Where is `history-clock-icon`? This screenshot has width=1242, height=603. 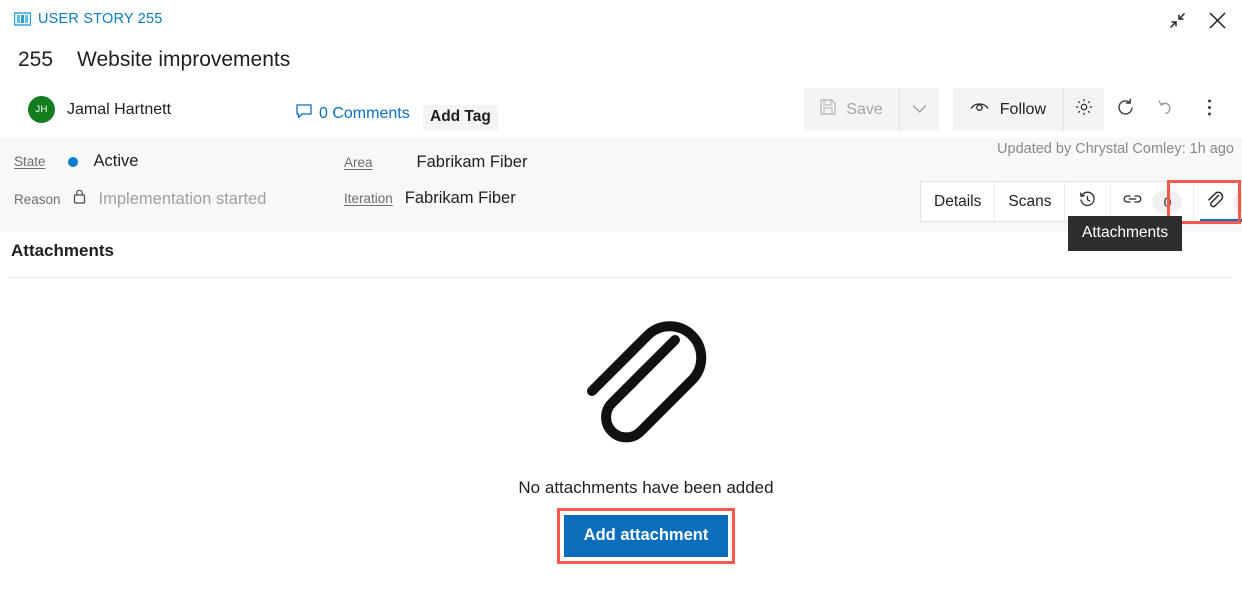 history-clock-icon is located at coordinates (1087, 202).